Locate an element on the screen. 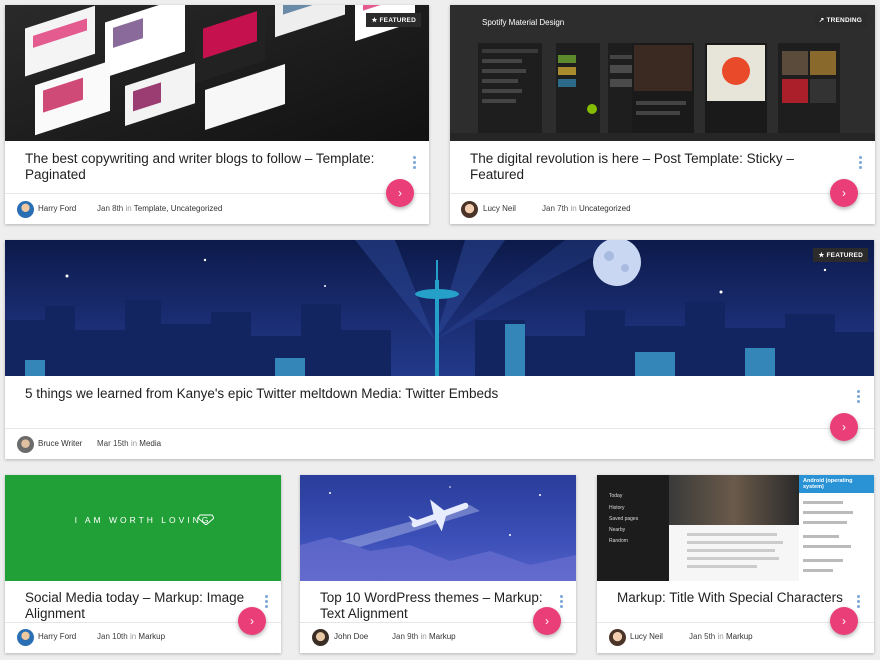 The width and height of the screenshot is (880, 660). post-date: Jan 9th in Markup is located at coordinates (424, 637).